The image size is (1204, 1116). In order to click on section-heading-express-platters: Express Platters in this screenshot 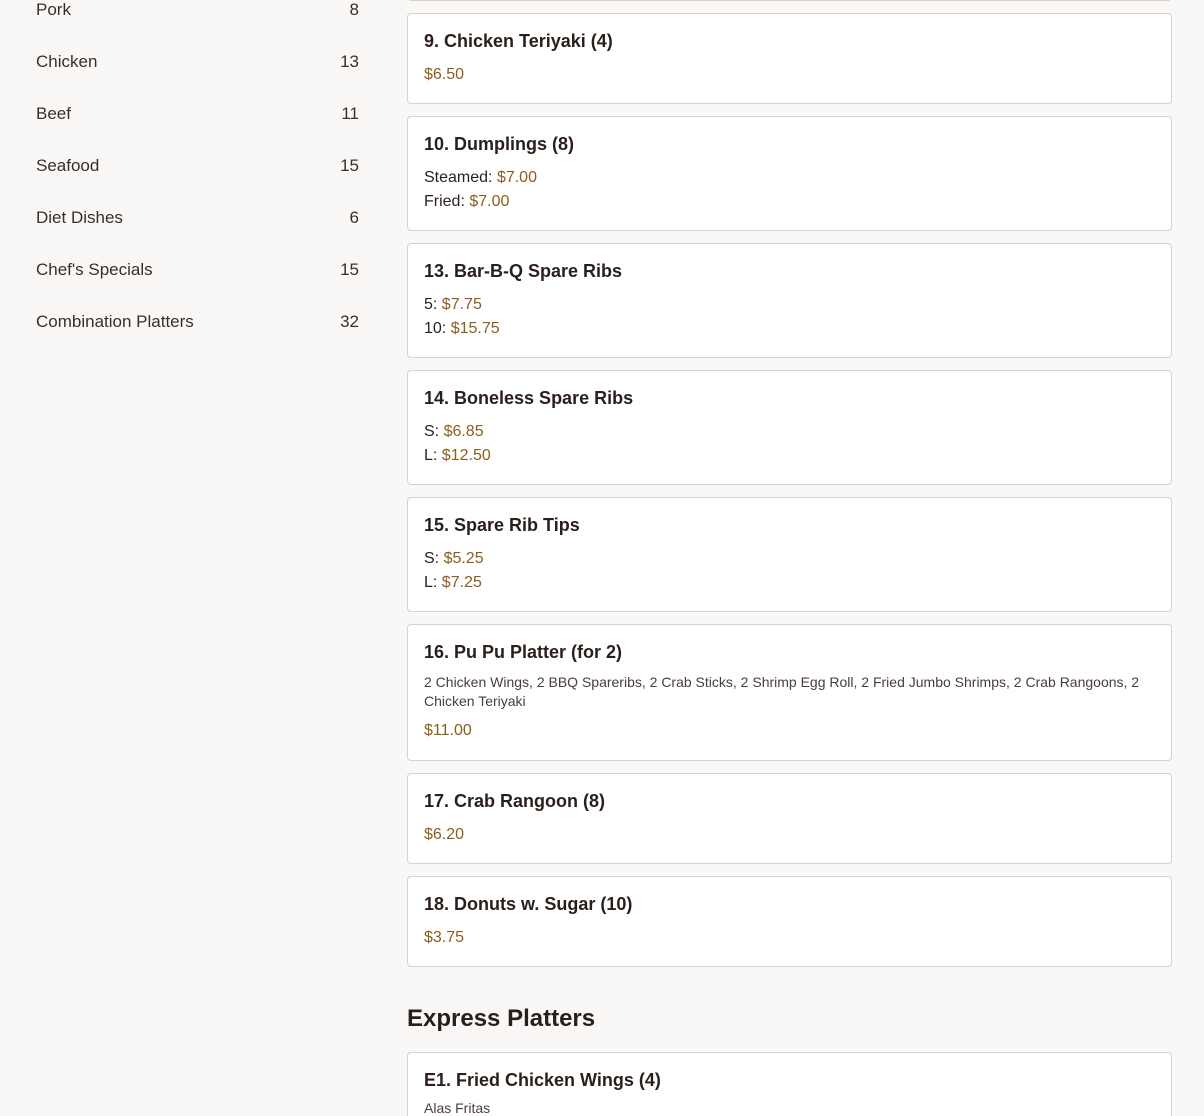, I will do `click(501, 1018)`.